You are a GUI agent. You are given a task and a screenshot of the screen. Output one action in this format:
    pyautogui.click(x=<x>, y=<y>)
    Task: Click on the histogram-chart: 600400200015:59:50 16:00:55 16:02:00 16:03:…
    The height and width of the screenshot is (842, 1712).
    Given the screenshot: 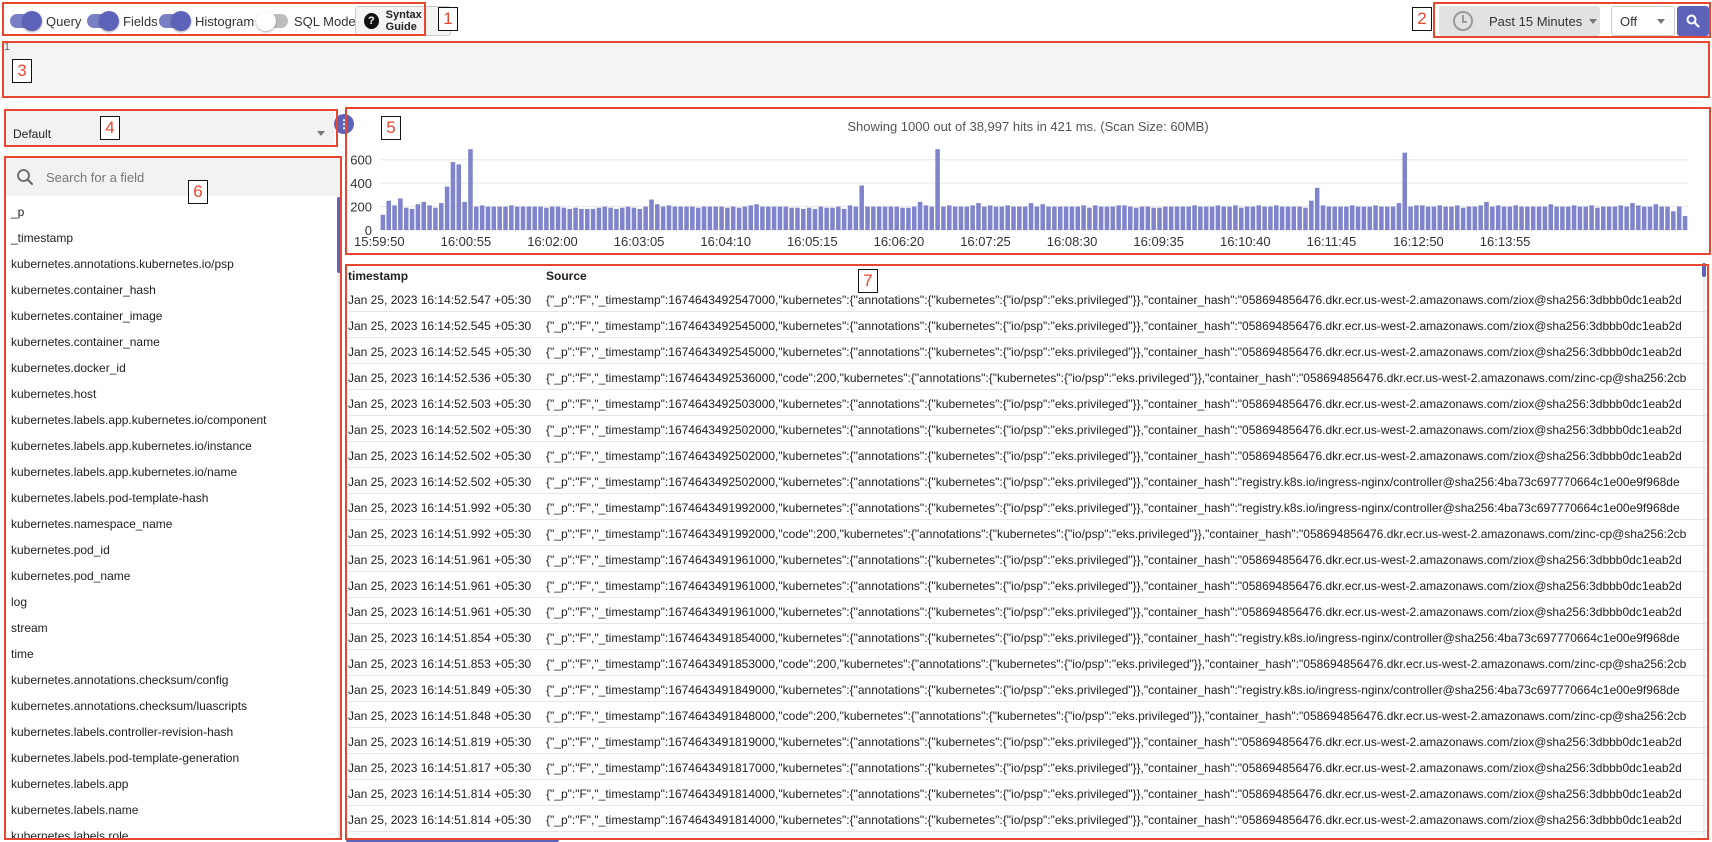 What is the action you would take?
    pyautogui.click(x=1019, y=198)
    